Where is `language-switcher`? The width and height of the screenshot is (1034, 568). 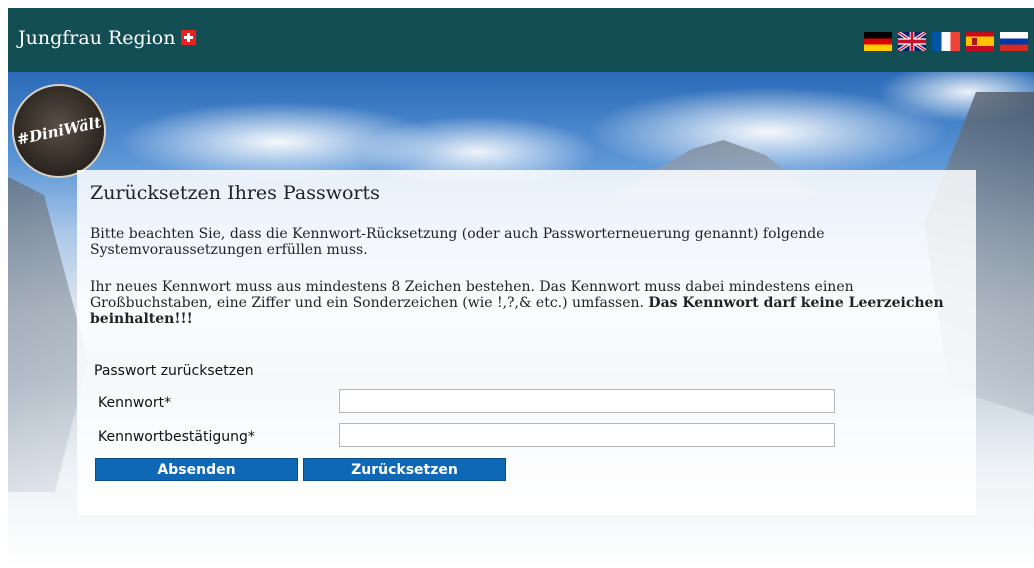
language-switcher is located at coordinates (946, 41).